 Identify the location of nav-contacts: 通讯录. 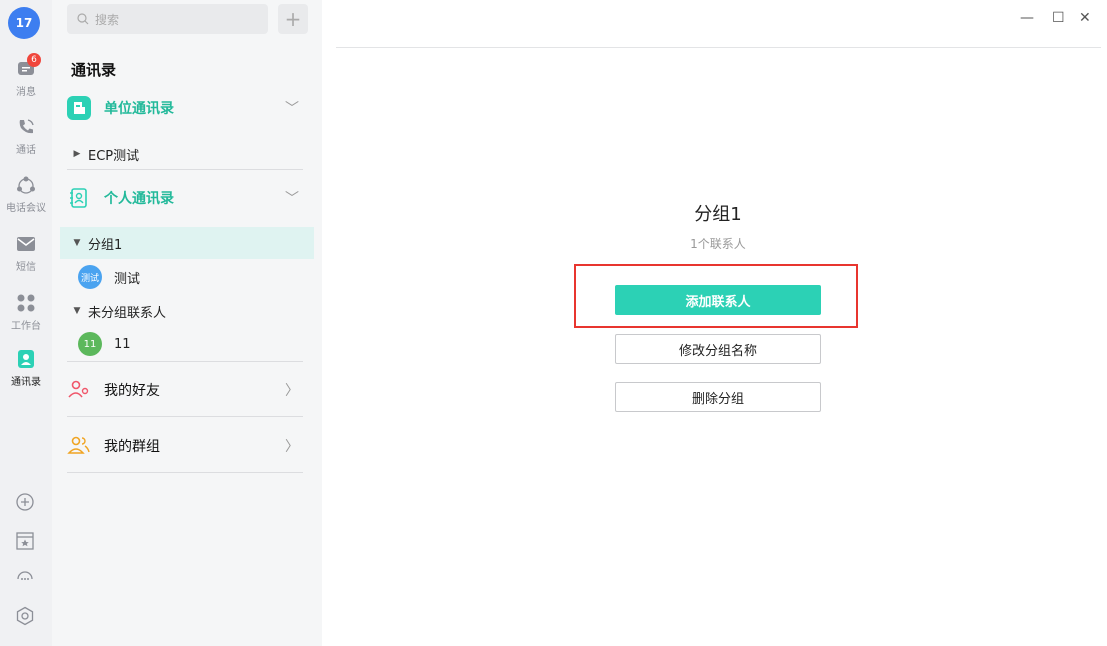
(26, 368).